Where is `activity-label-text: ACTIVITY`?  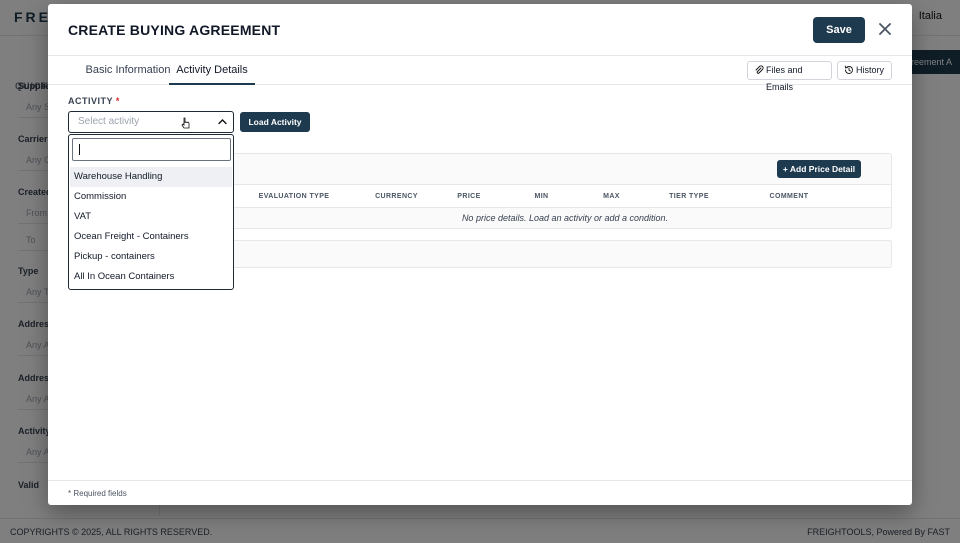
activity-label-text: ACTIVITY is located at coordinates (90, 101).